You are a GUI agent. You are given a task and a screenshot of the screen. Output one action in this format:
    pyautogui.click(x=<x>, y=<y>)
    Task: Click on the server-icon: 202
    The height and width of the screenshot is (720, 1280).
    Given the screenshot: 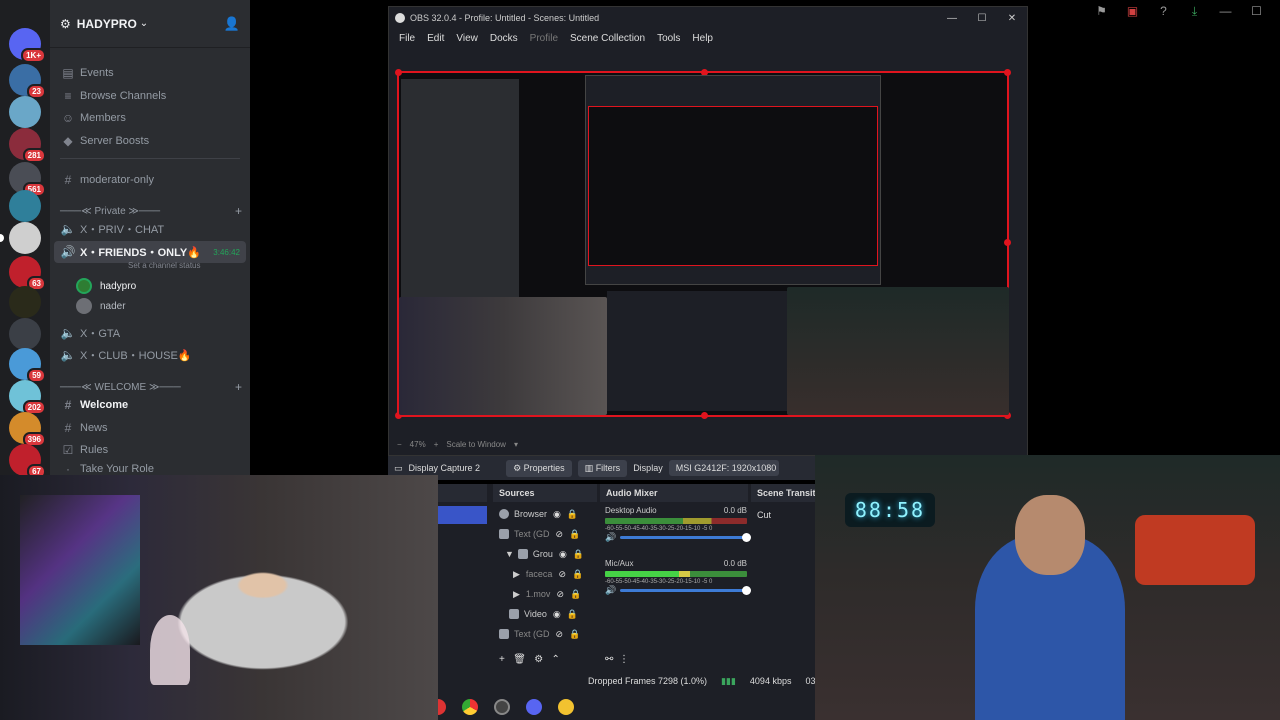 What is the action you would take?
    pyautogui.click(x=27, y=397)
    